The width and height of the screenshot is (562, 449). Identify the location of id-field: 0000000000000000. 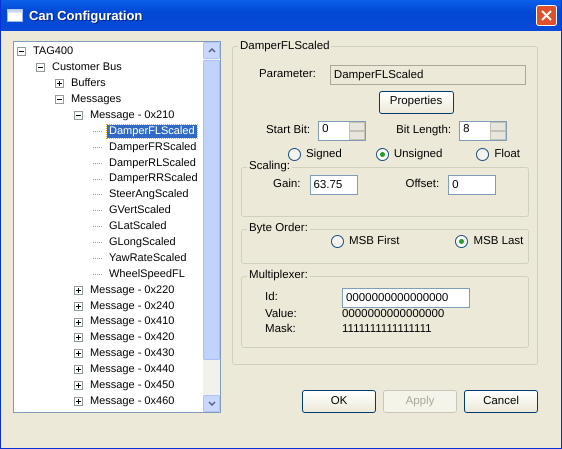
(406, 298).